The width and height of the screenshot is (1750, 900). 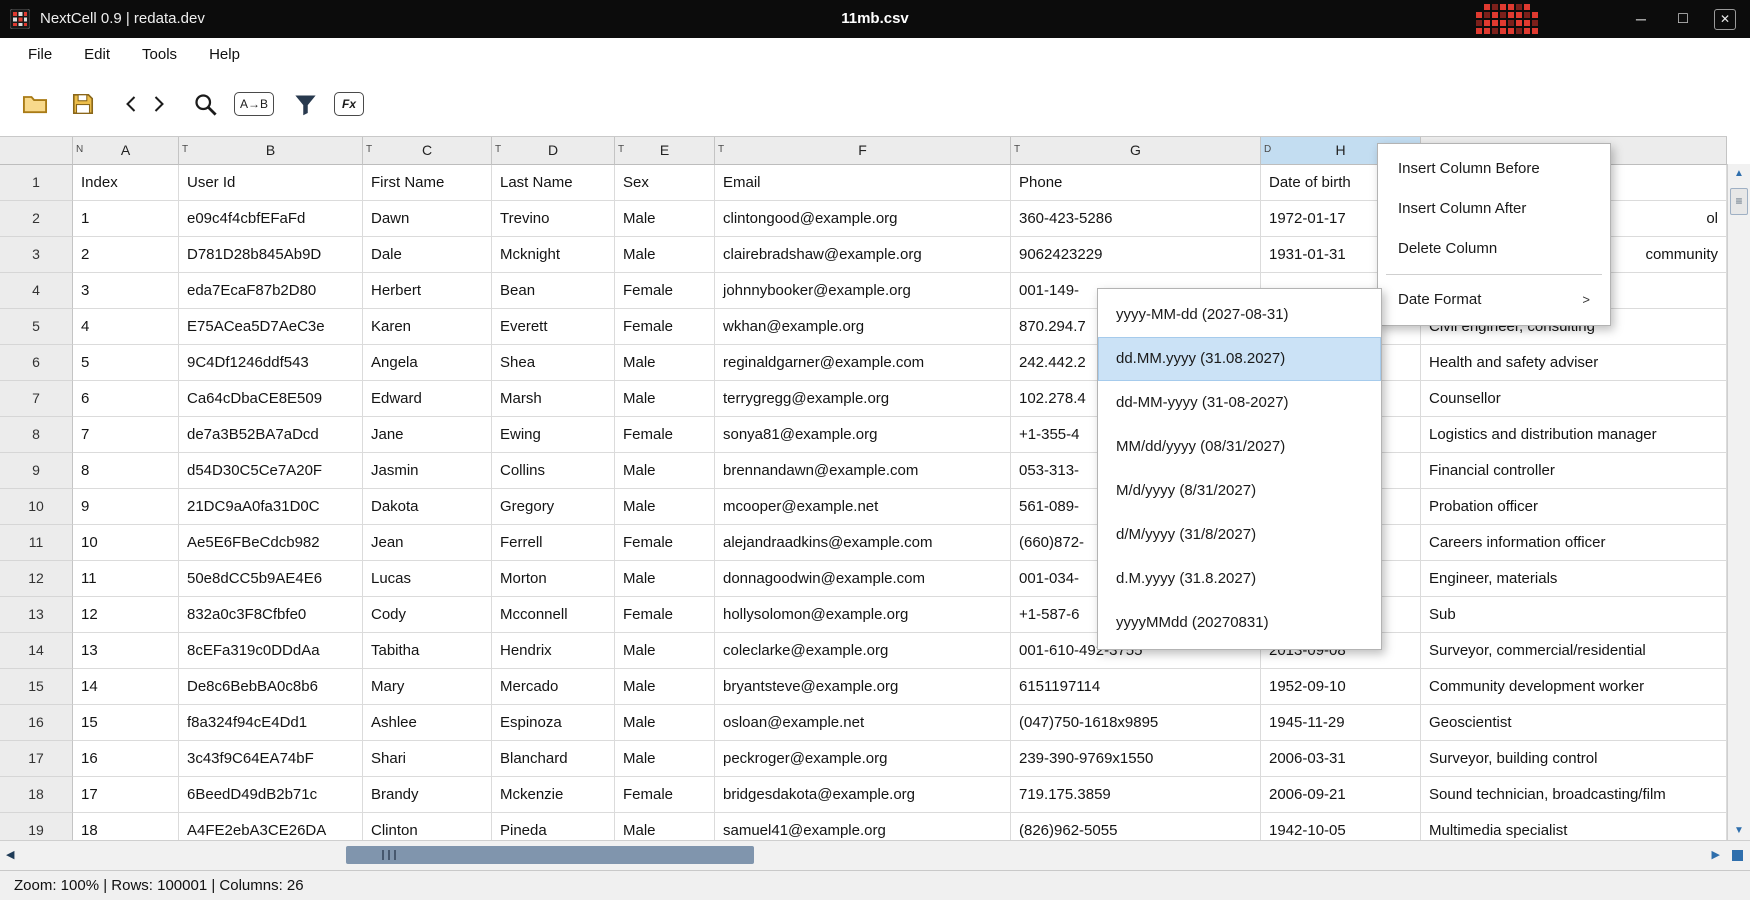 I want to click on row-number: 19, so click(x=36, y=827).